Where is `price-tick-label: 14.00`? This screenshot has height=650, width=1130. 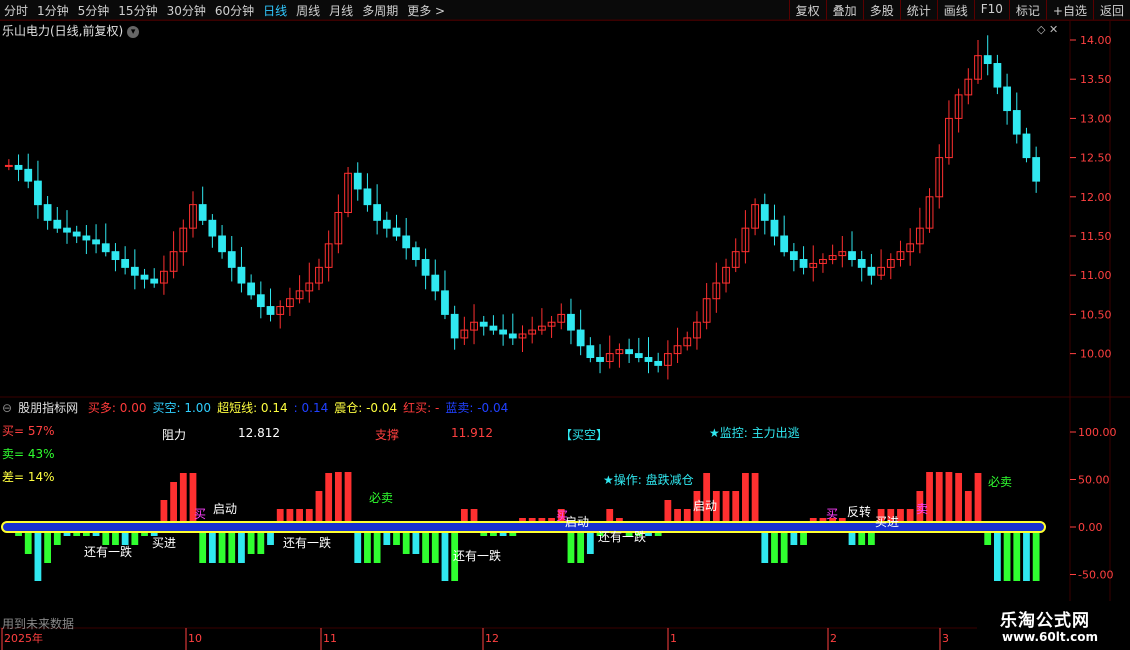 price-tick-label: 14.00 is located at coordinates (1096, 40).